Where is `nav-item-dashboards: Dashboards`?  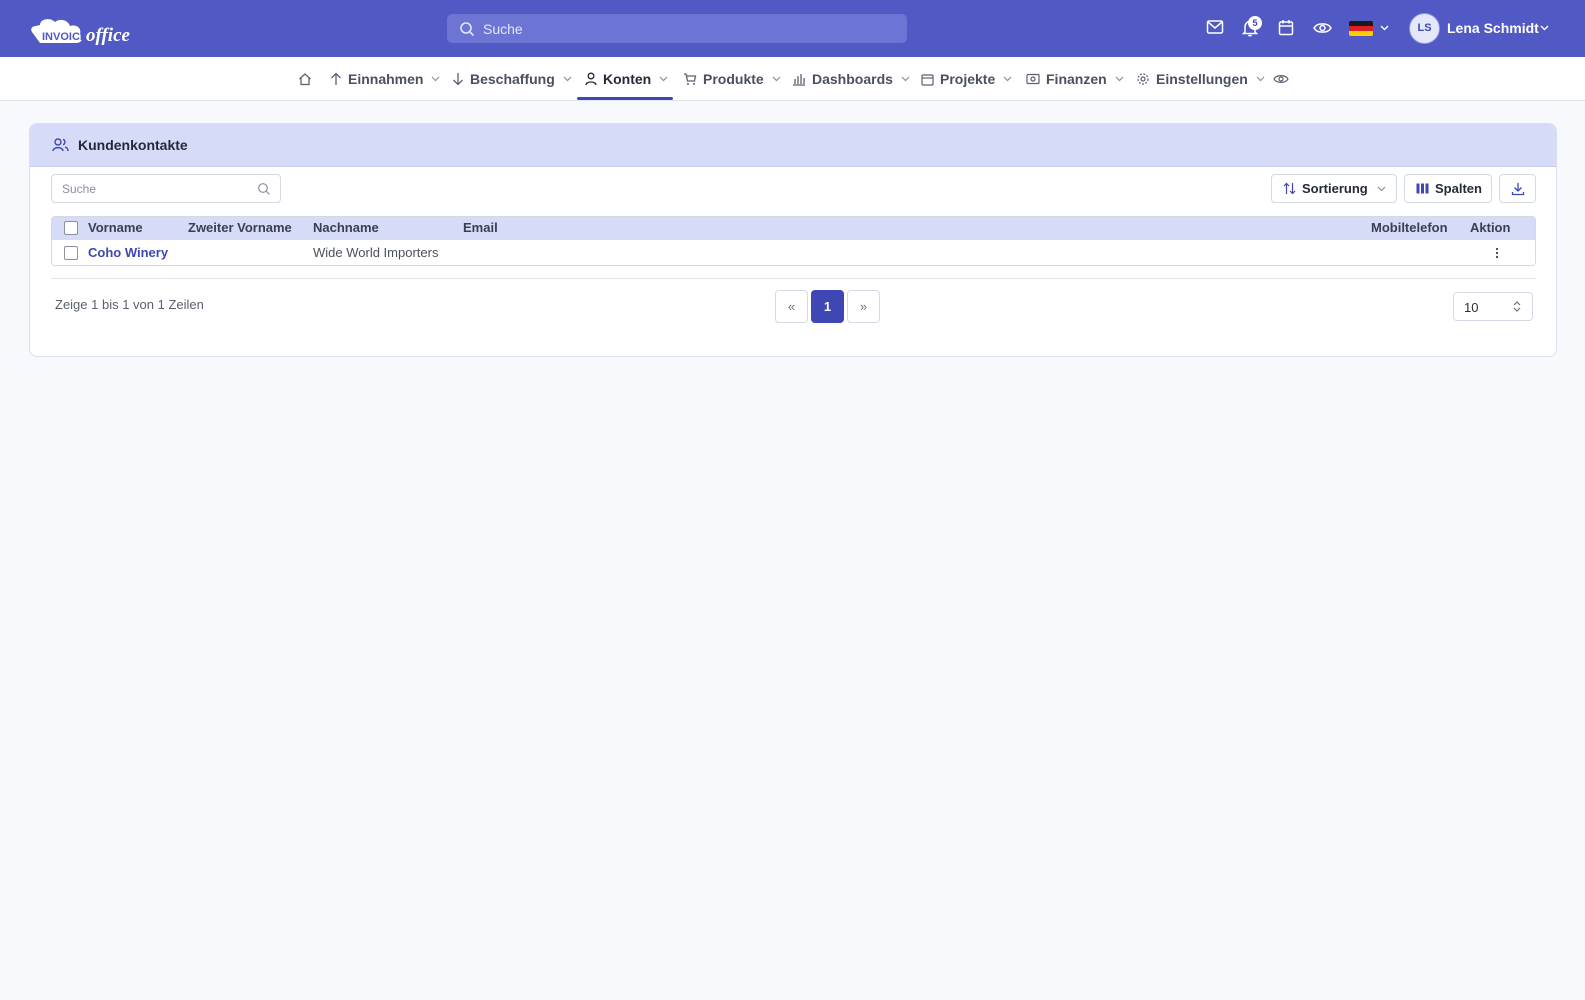
nav-item-dashboards: Dashboards is located at coordinates (851, 79).